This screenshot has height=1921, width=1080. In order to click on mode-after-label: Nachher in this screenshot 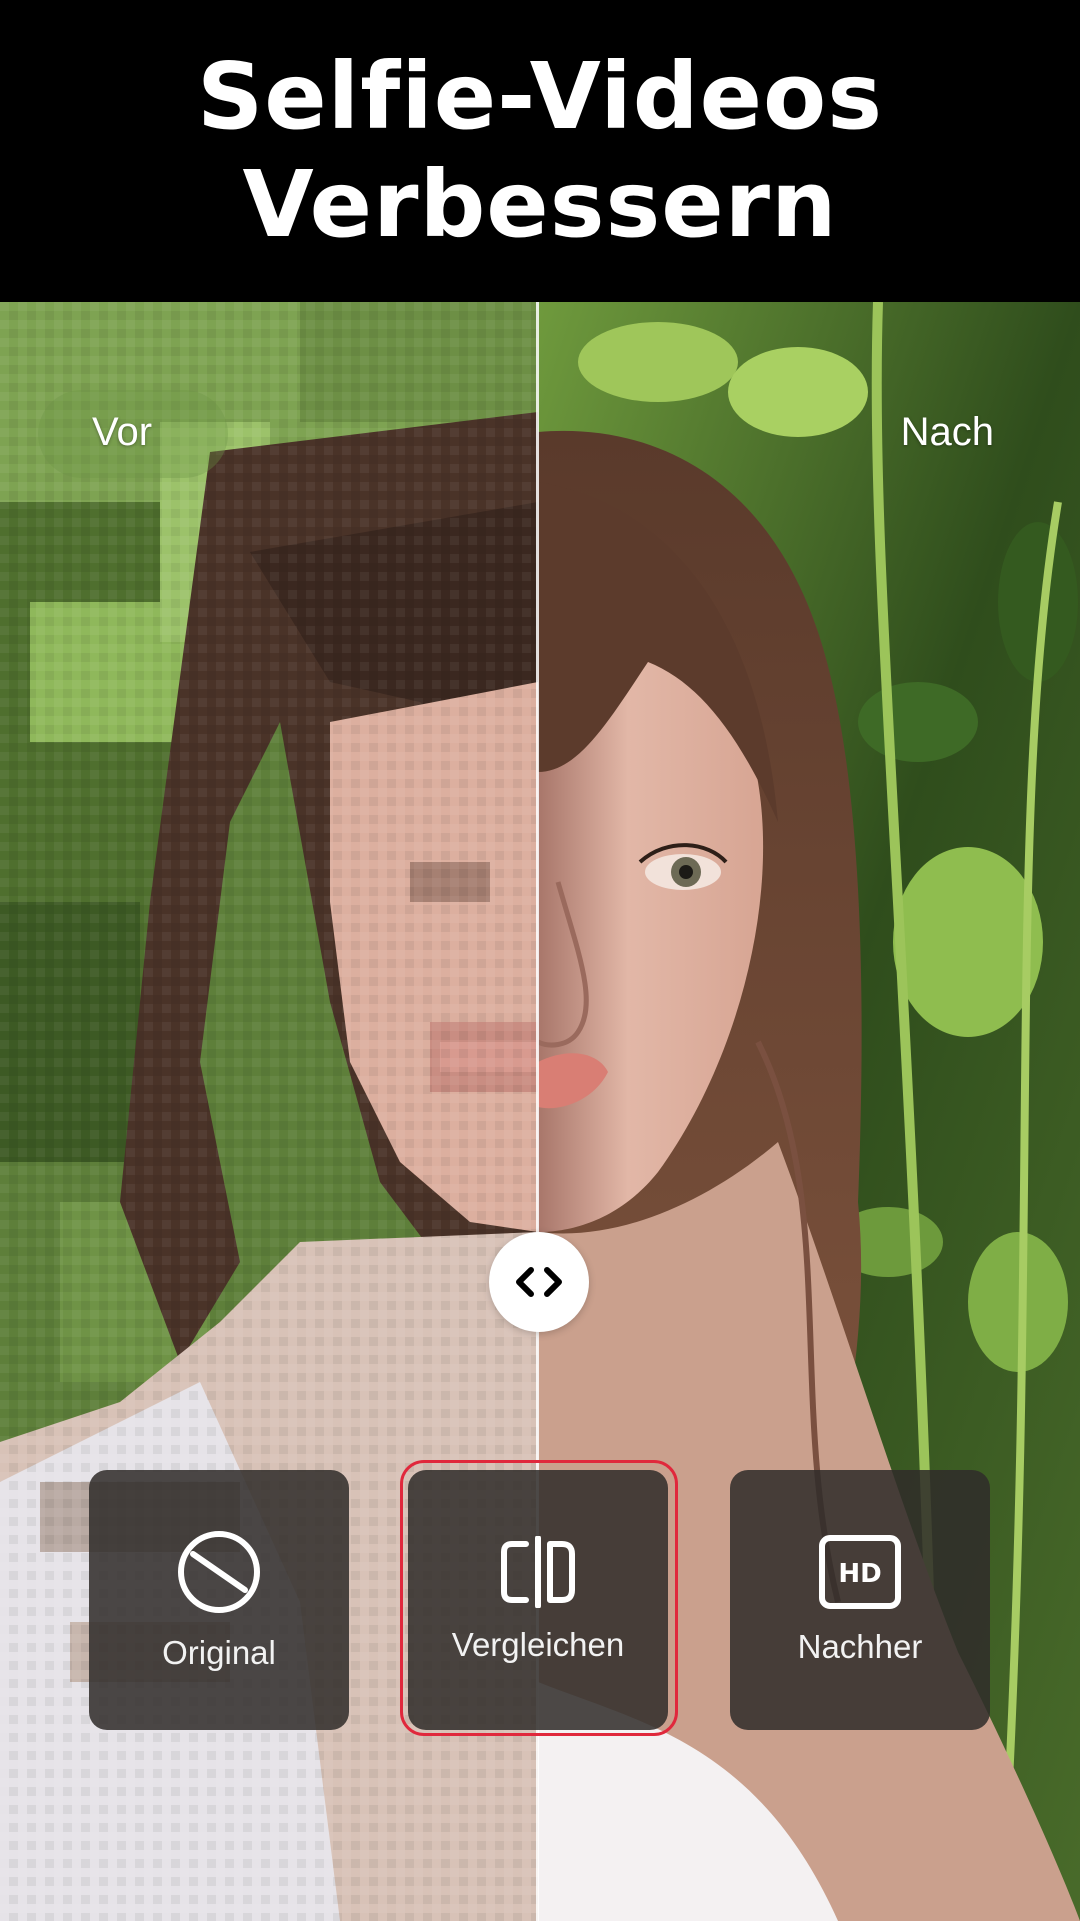, I will do `click(860, 1646)`.